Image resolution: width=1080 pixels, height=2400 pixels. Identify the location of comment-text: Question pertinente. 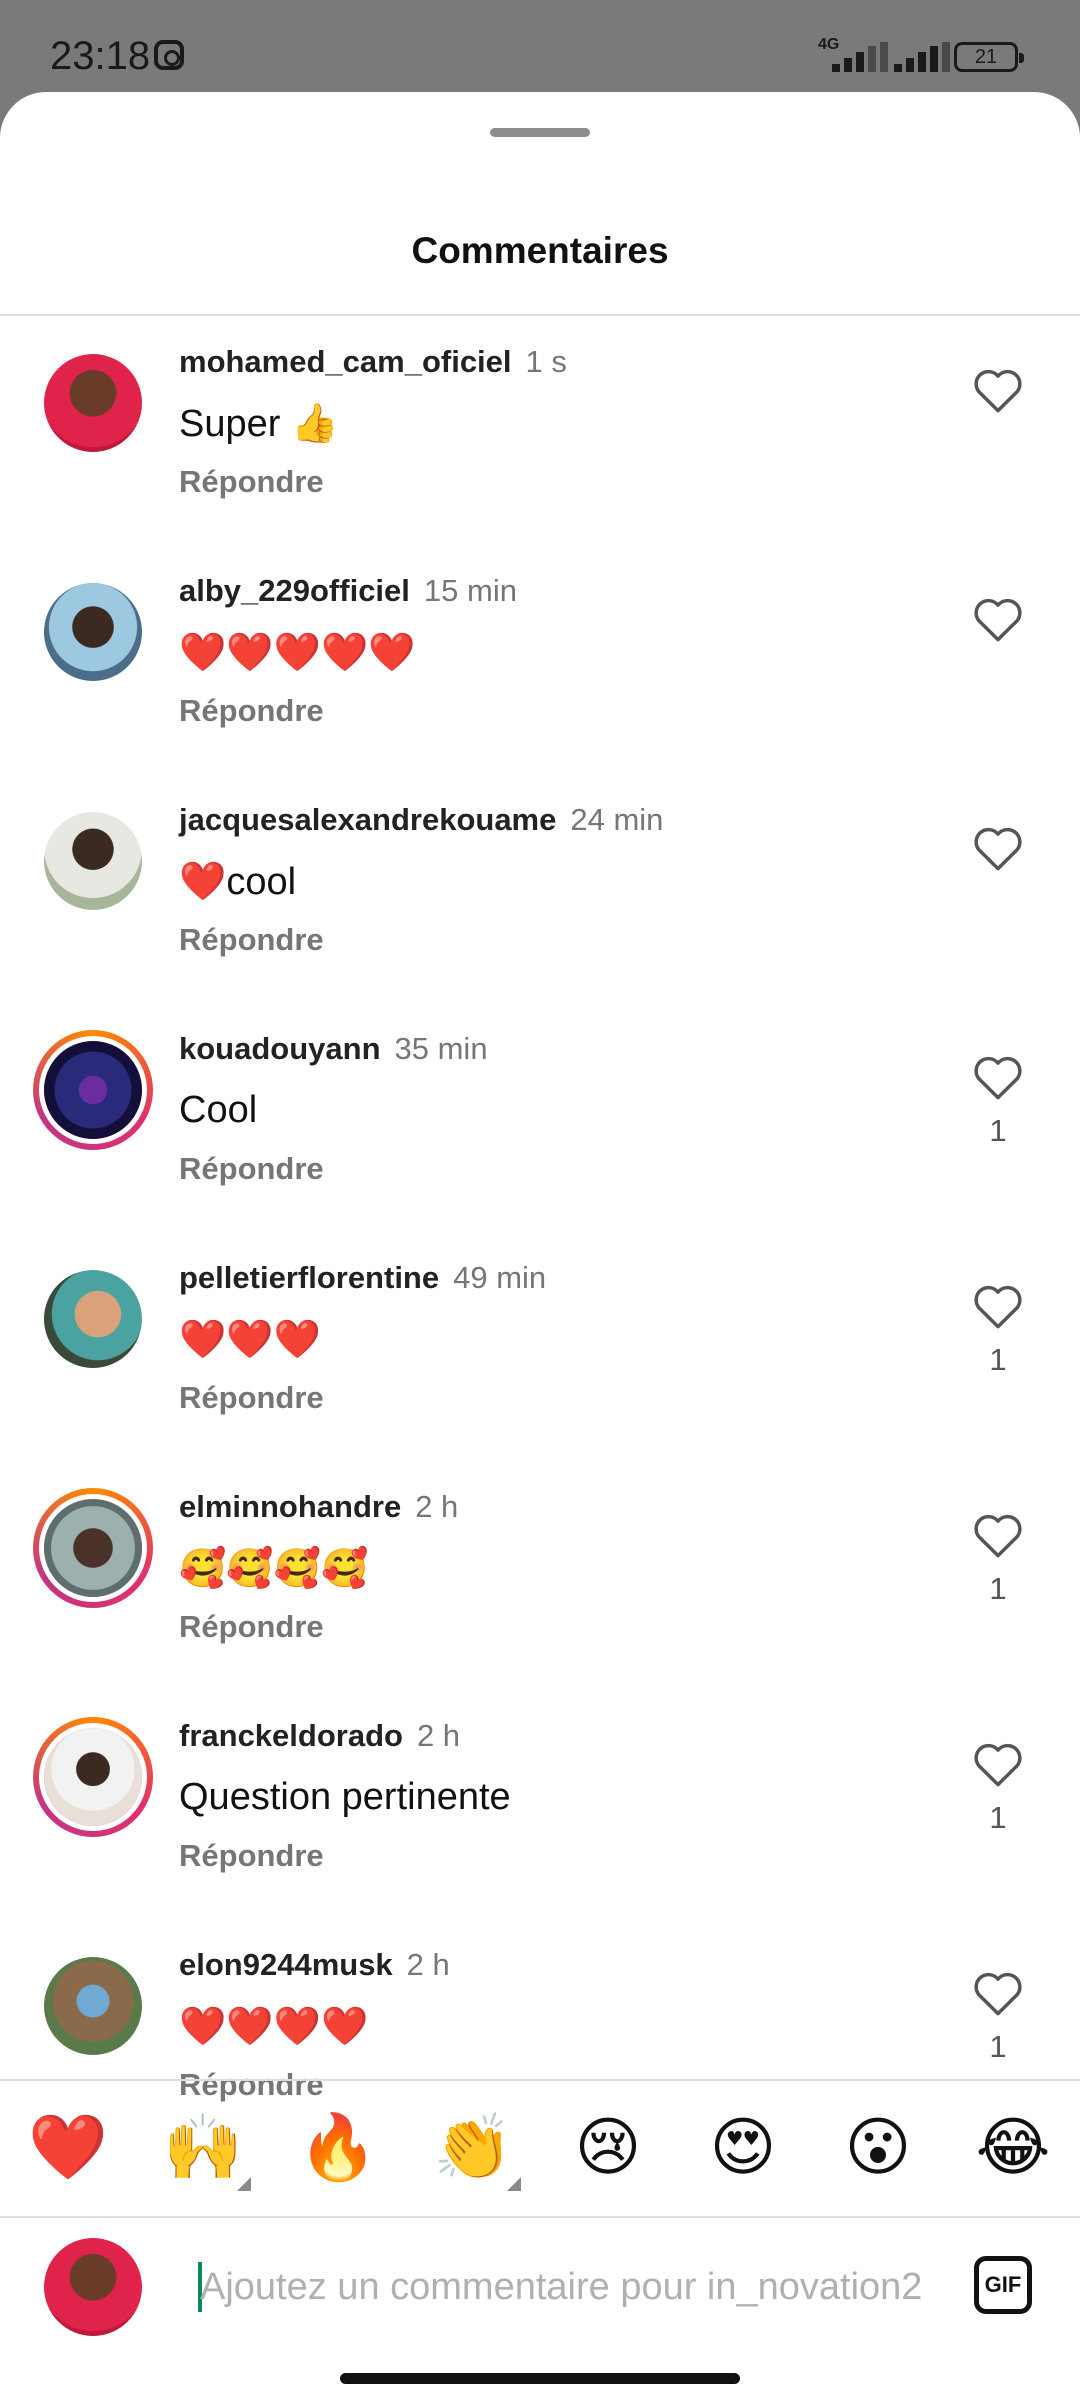
(345, 1797).